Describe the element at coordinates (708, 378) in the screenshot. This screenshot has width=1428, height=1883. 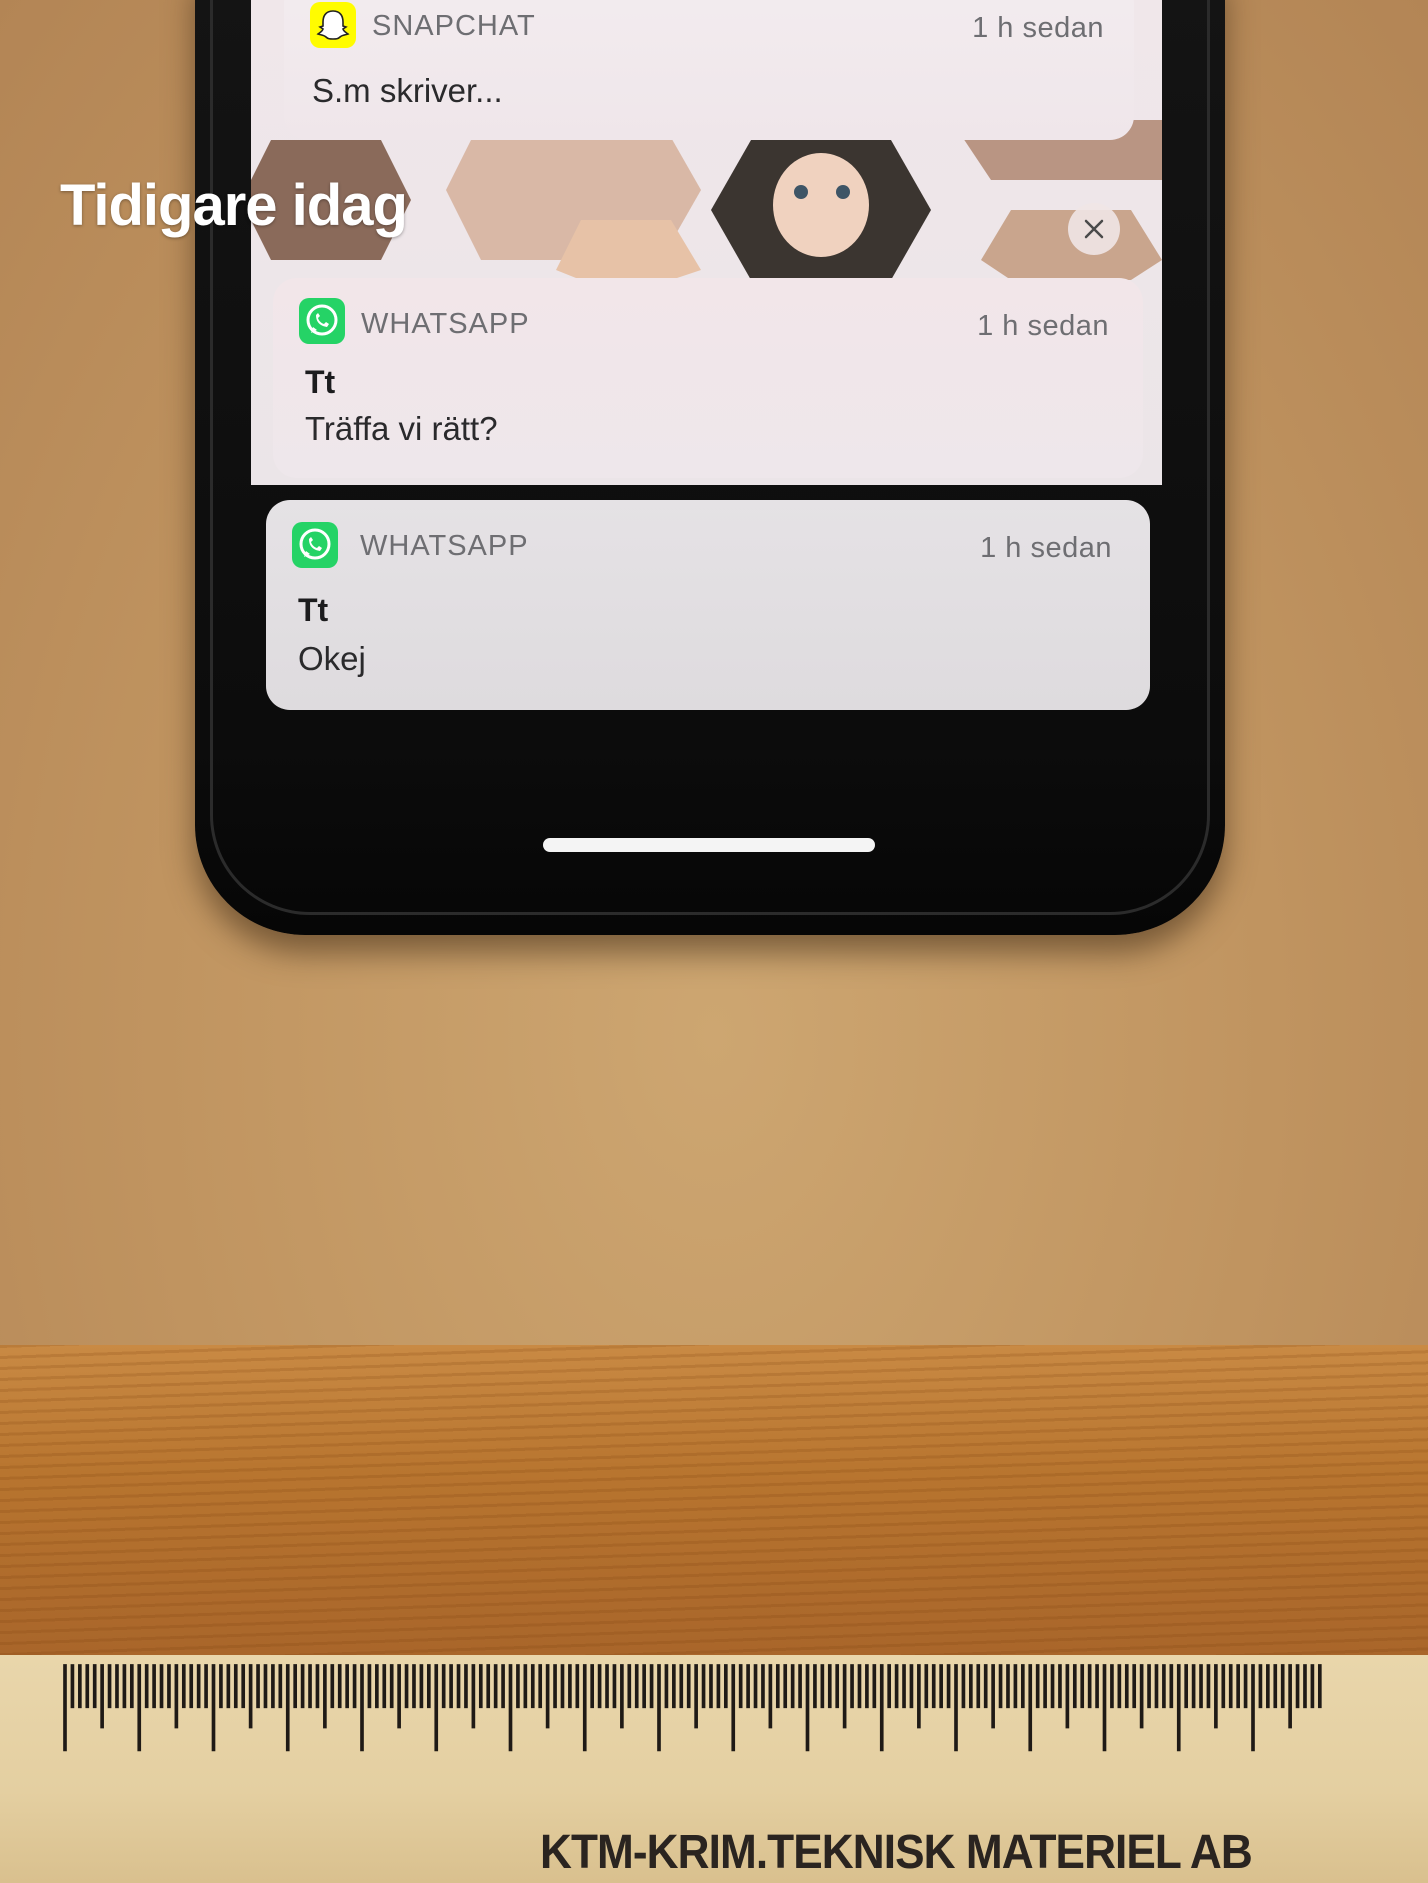
I see `notification-card-whatsapp-1: WHATSAPP 1 h sedan Tt Träffa vi rätt?` at that location.